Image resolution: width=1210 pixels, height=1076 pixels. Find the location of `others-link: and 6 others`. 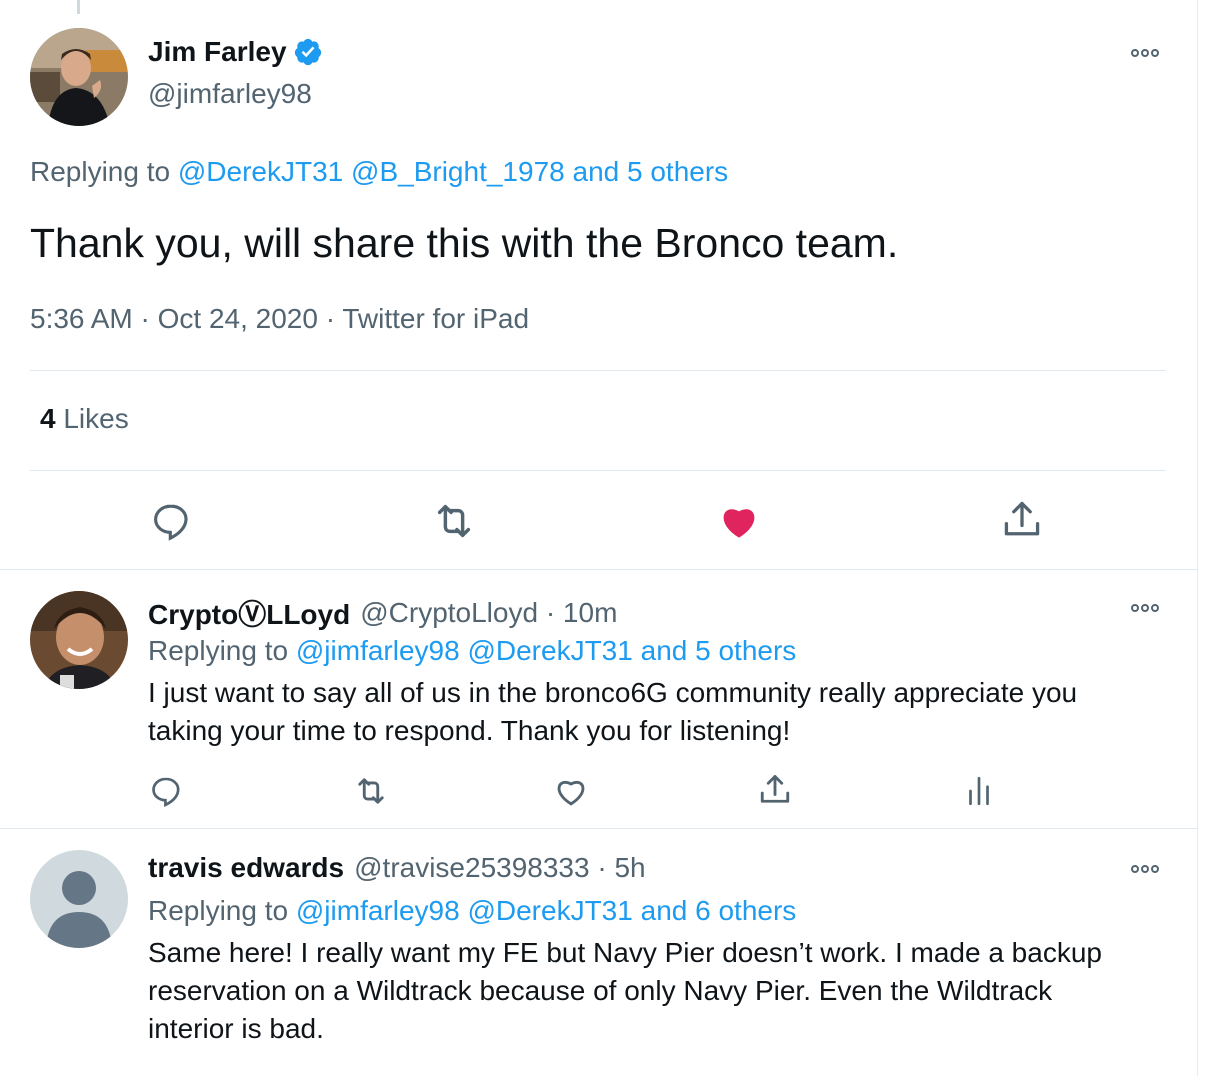

others-link: and 6 others is located at coordinates (719, 910).